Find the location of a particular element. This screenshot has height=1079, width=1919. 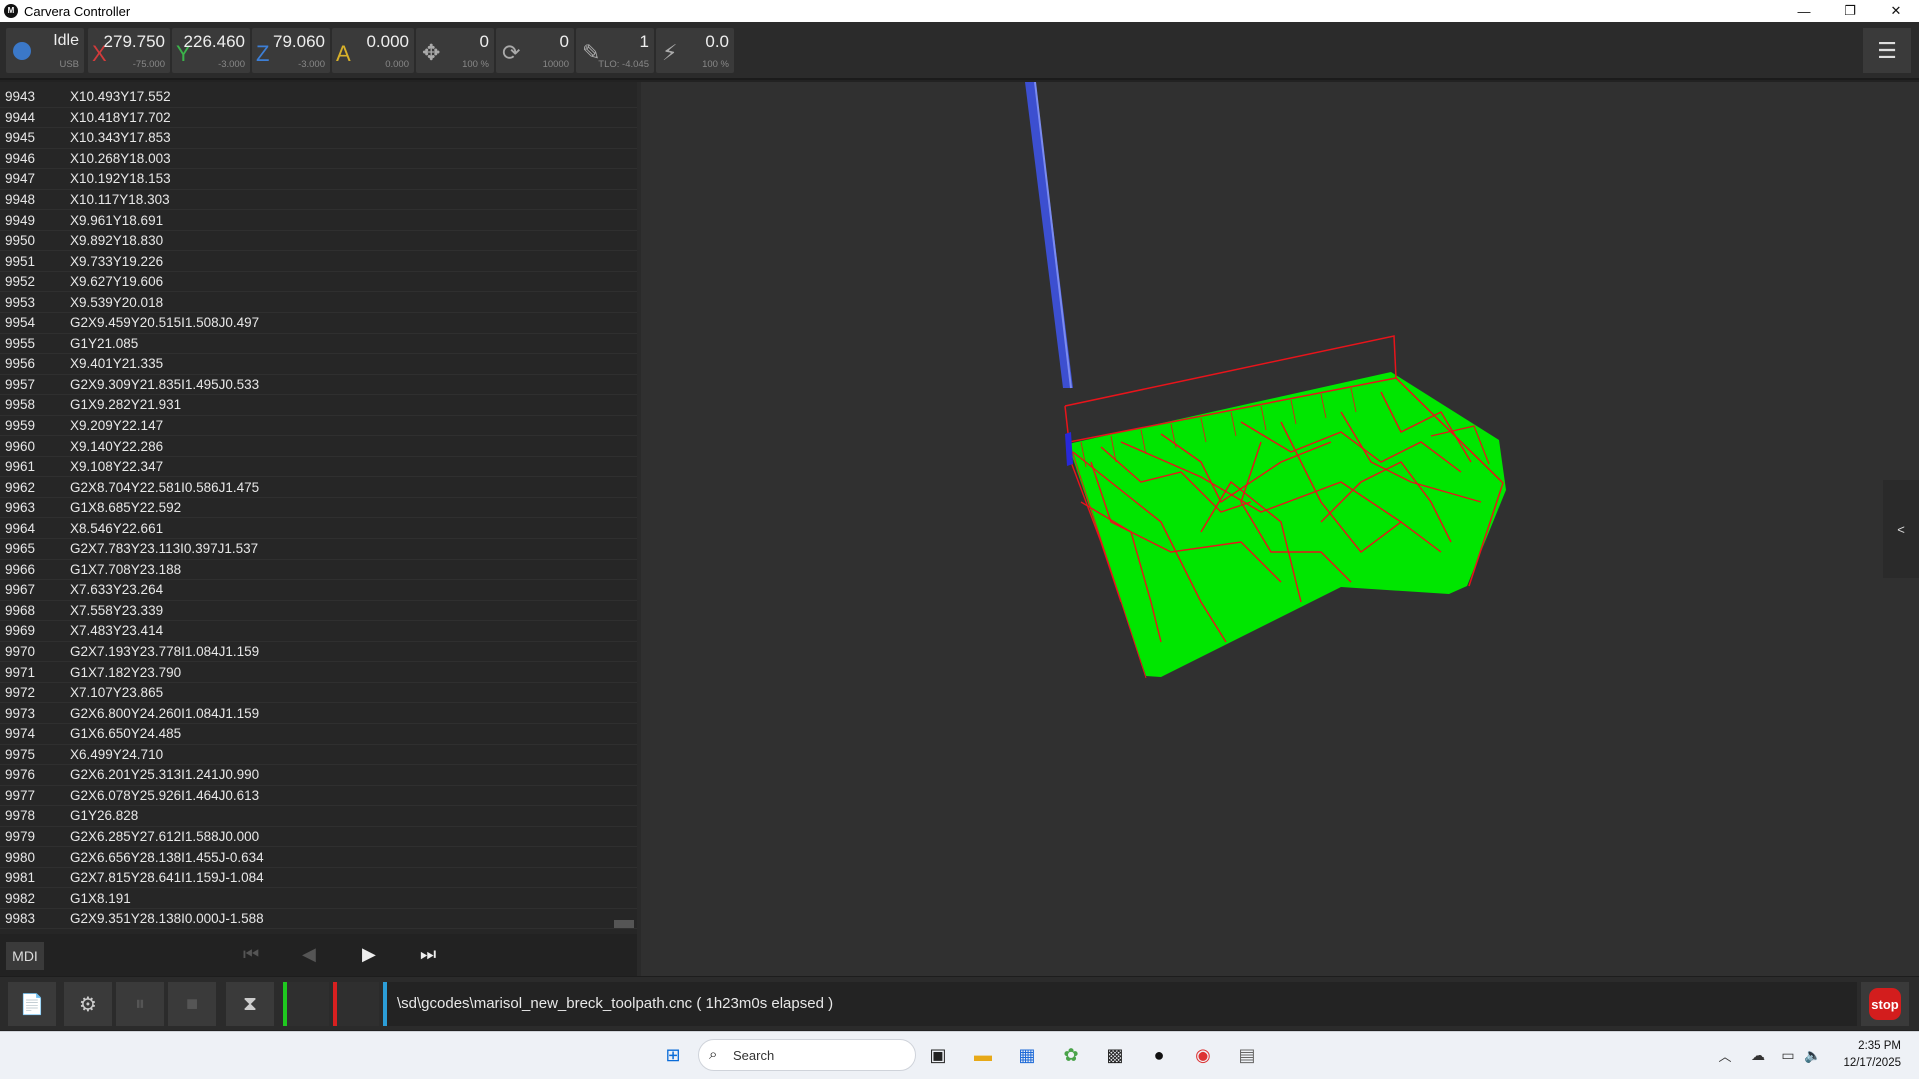

gcode-line: 9955 G1Y21.085 is located at coordinates (319, 344).